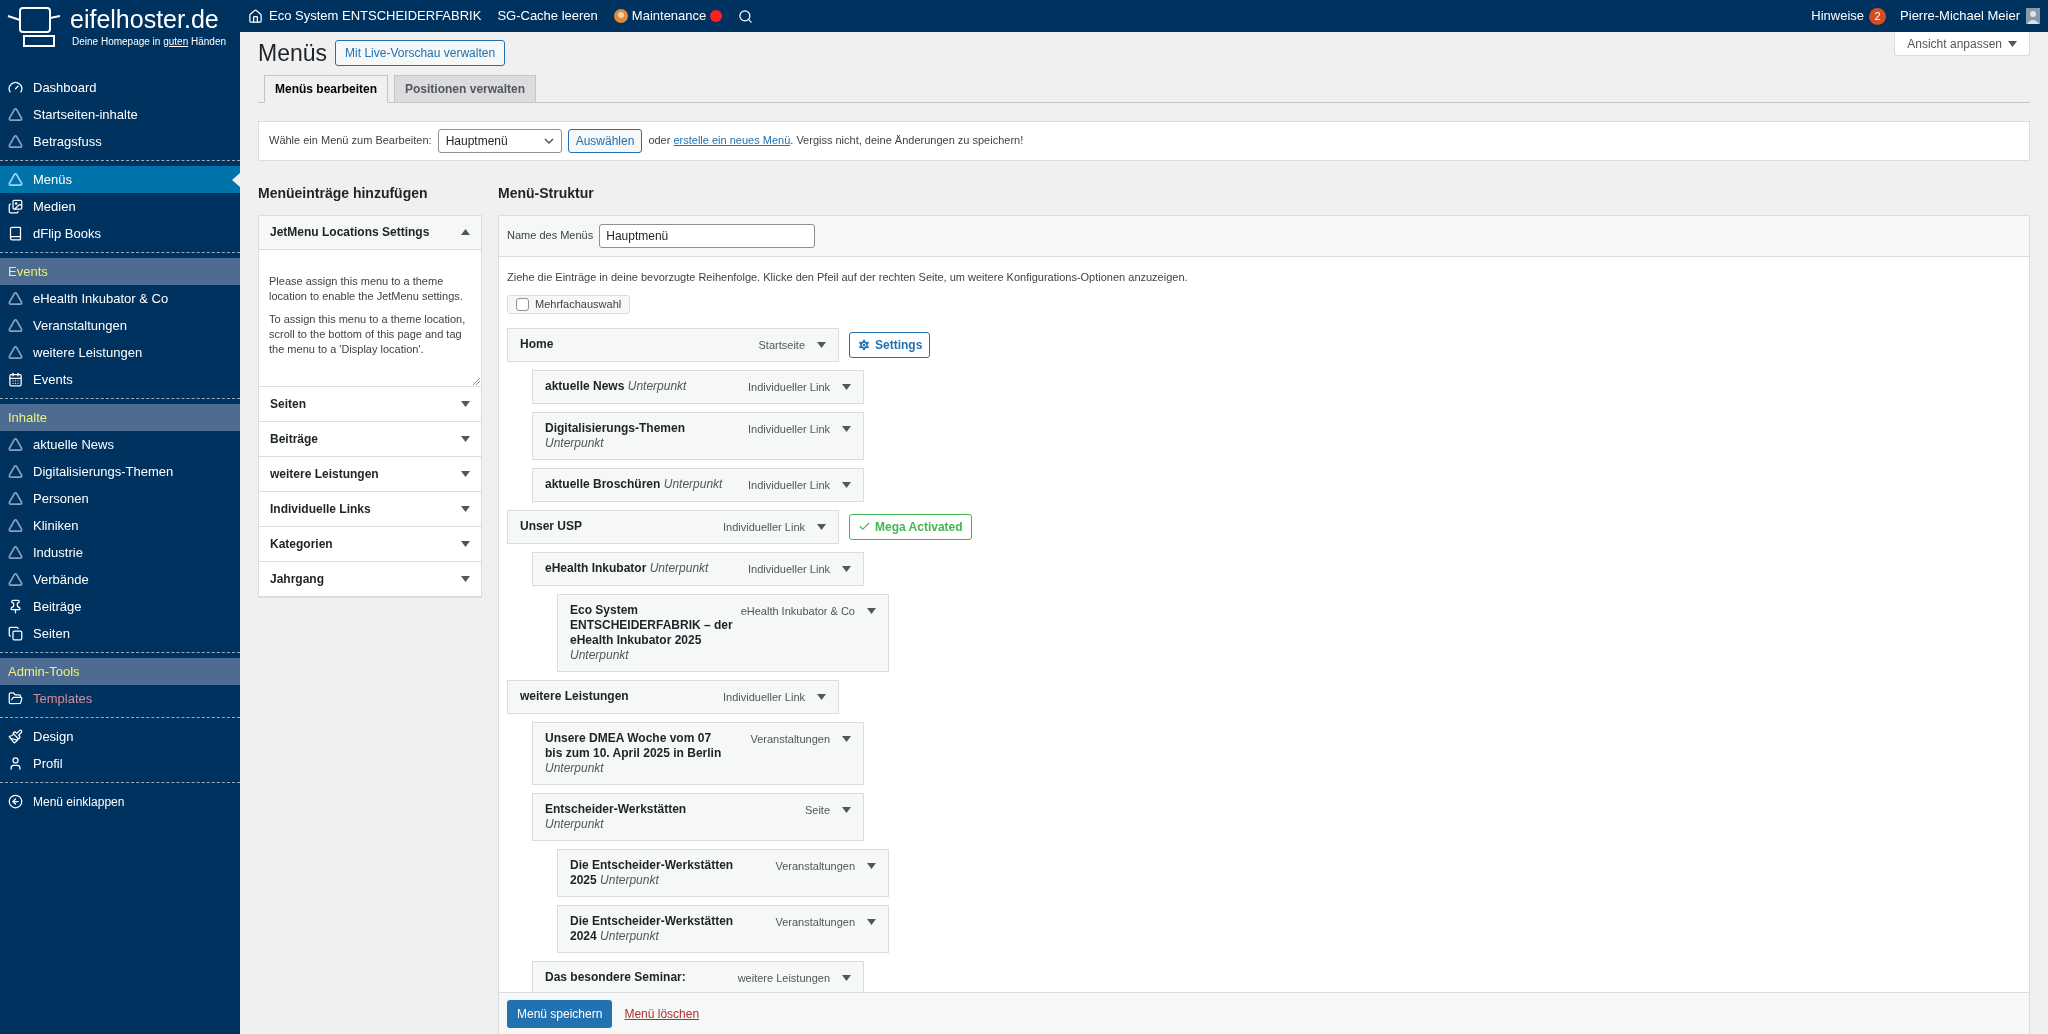 This screenshot has width=2048, height=1034. I want to click on sidebar-item: Digitalisierungs-Themen, so click(120, 471).